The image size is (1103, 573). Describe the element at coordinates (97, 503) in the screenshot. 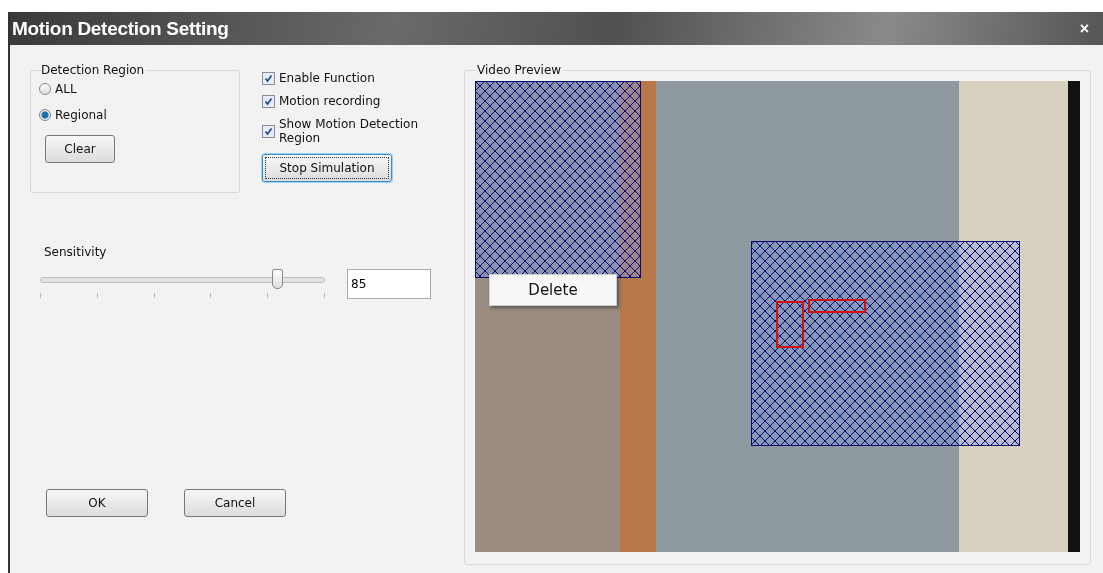

I see `ok-button: OK` at that location.